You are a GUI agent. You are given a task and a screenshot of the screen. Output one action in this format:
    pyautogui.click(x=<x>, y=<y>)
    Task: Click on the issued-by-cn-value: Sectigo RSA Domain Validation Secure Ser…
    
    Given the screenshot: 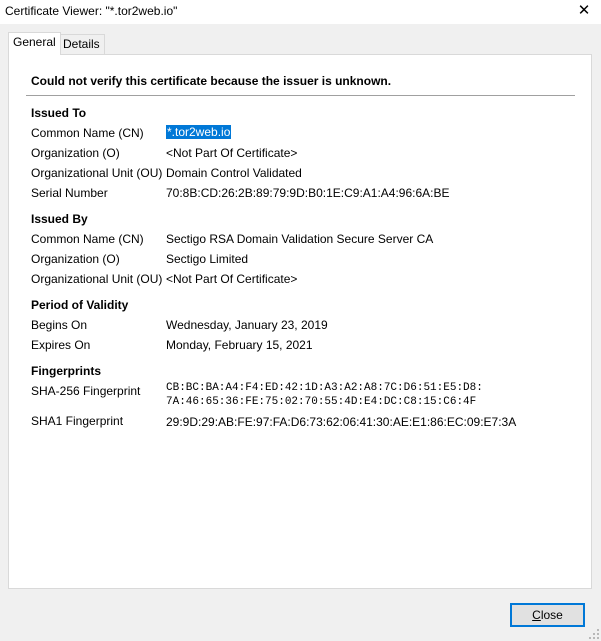 What is the action you would take?
    pyautogui.click(x=300, y=239)
    